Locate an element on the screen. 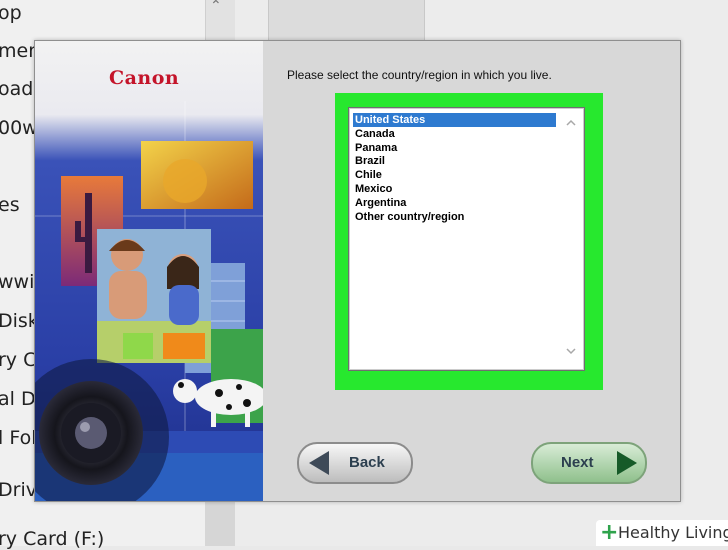 This screenshot has height=550, width=728. nav-item: ry C is located at coordinates (18, 360).